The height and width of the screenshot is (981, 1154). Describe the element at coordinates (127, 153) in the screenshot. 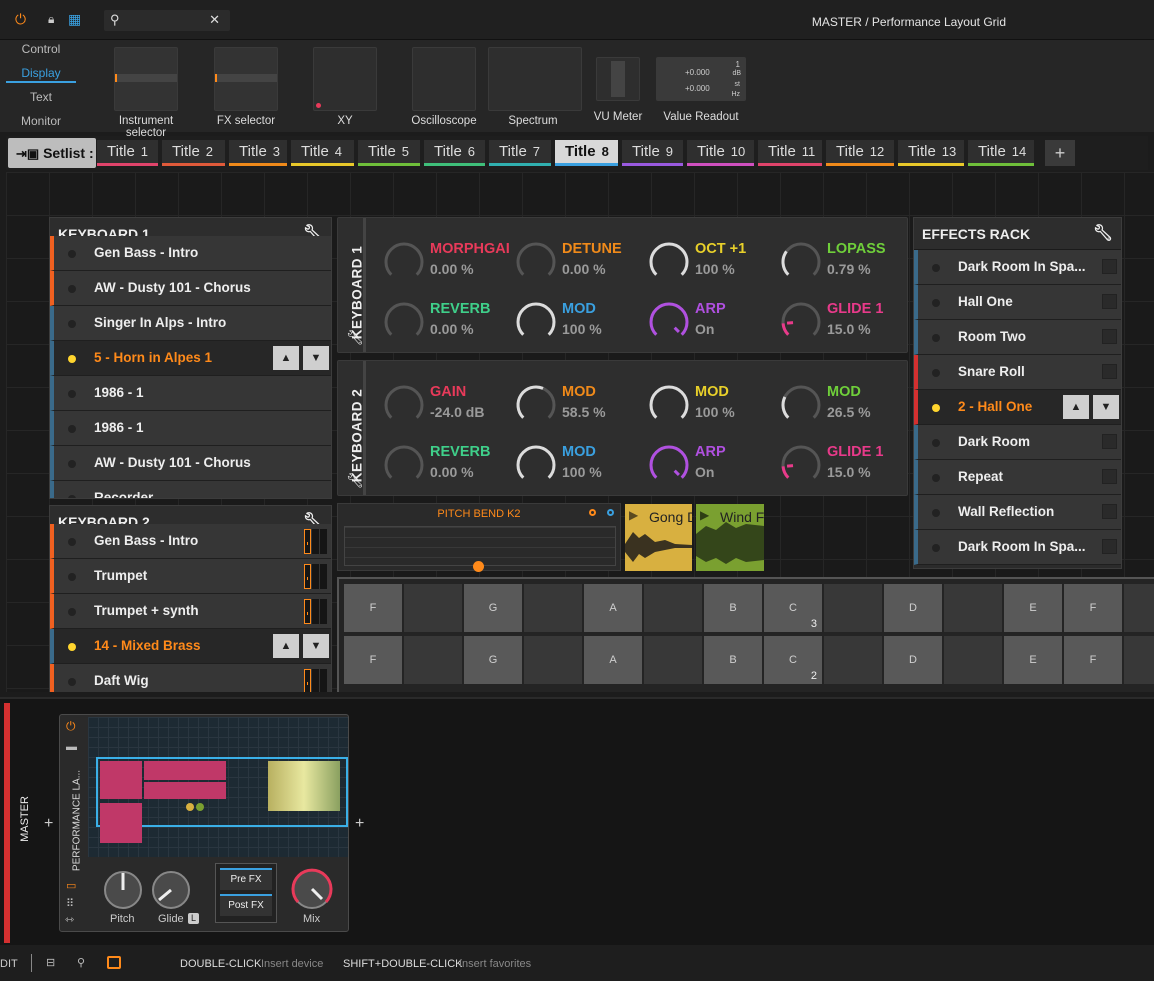

I see `tab-title-1: Title 1` at that location.